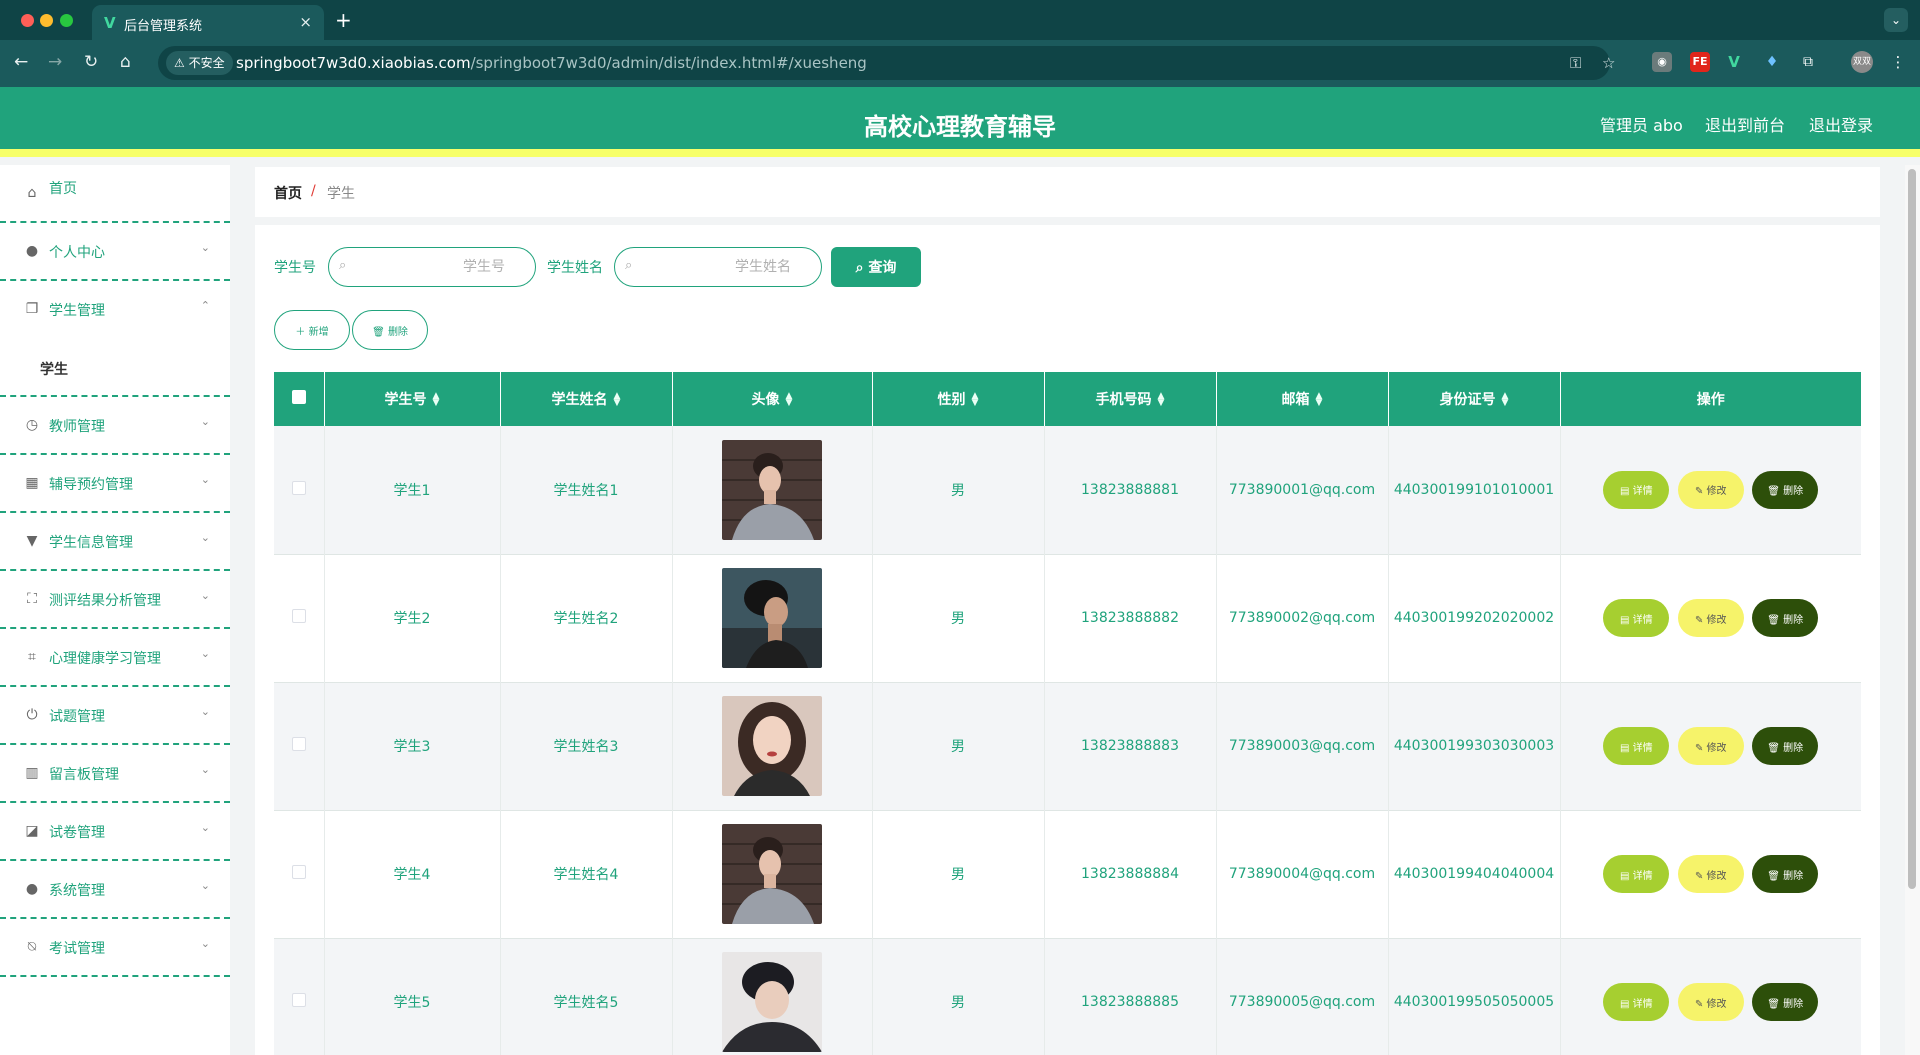 The width and height of the screenshot is (1920, 1055). Describe the element at coordinates (115, 600) in the screenshot. I see `sidebar-item-assessment-analysis: ⛶ 测评结果分析管理 ⌄` at that location.